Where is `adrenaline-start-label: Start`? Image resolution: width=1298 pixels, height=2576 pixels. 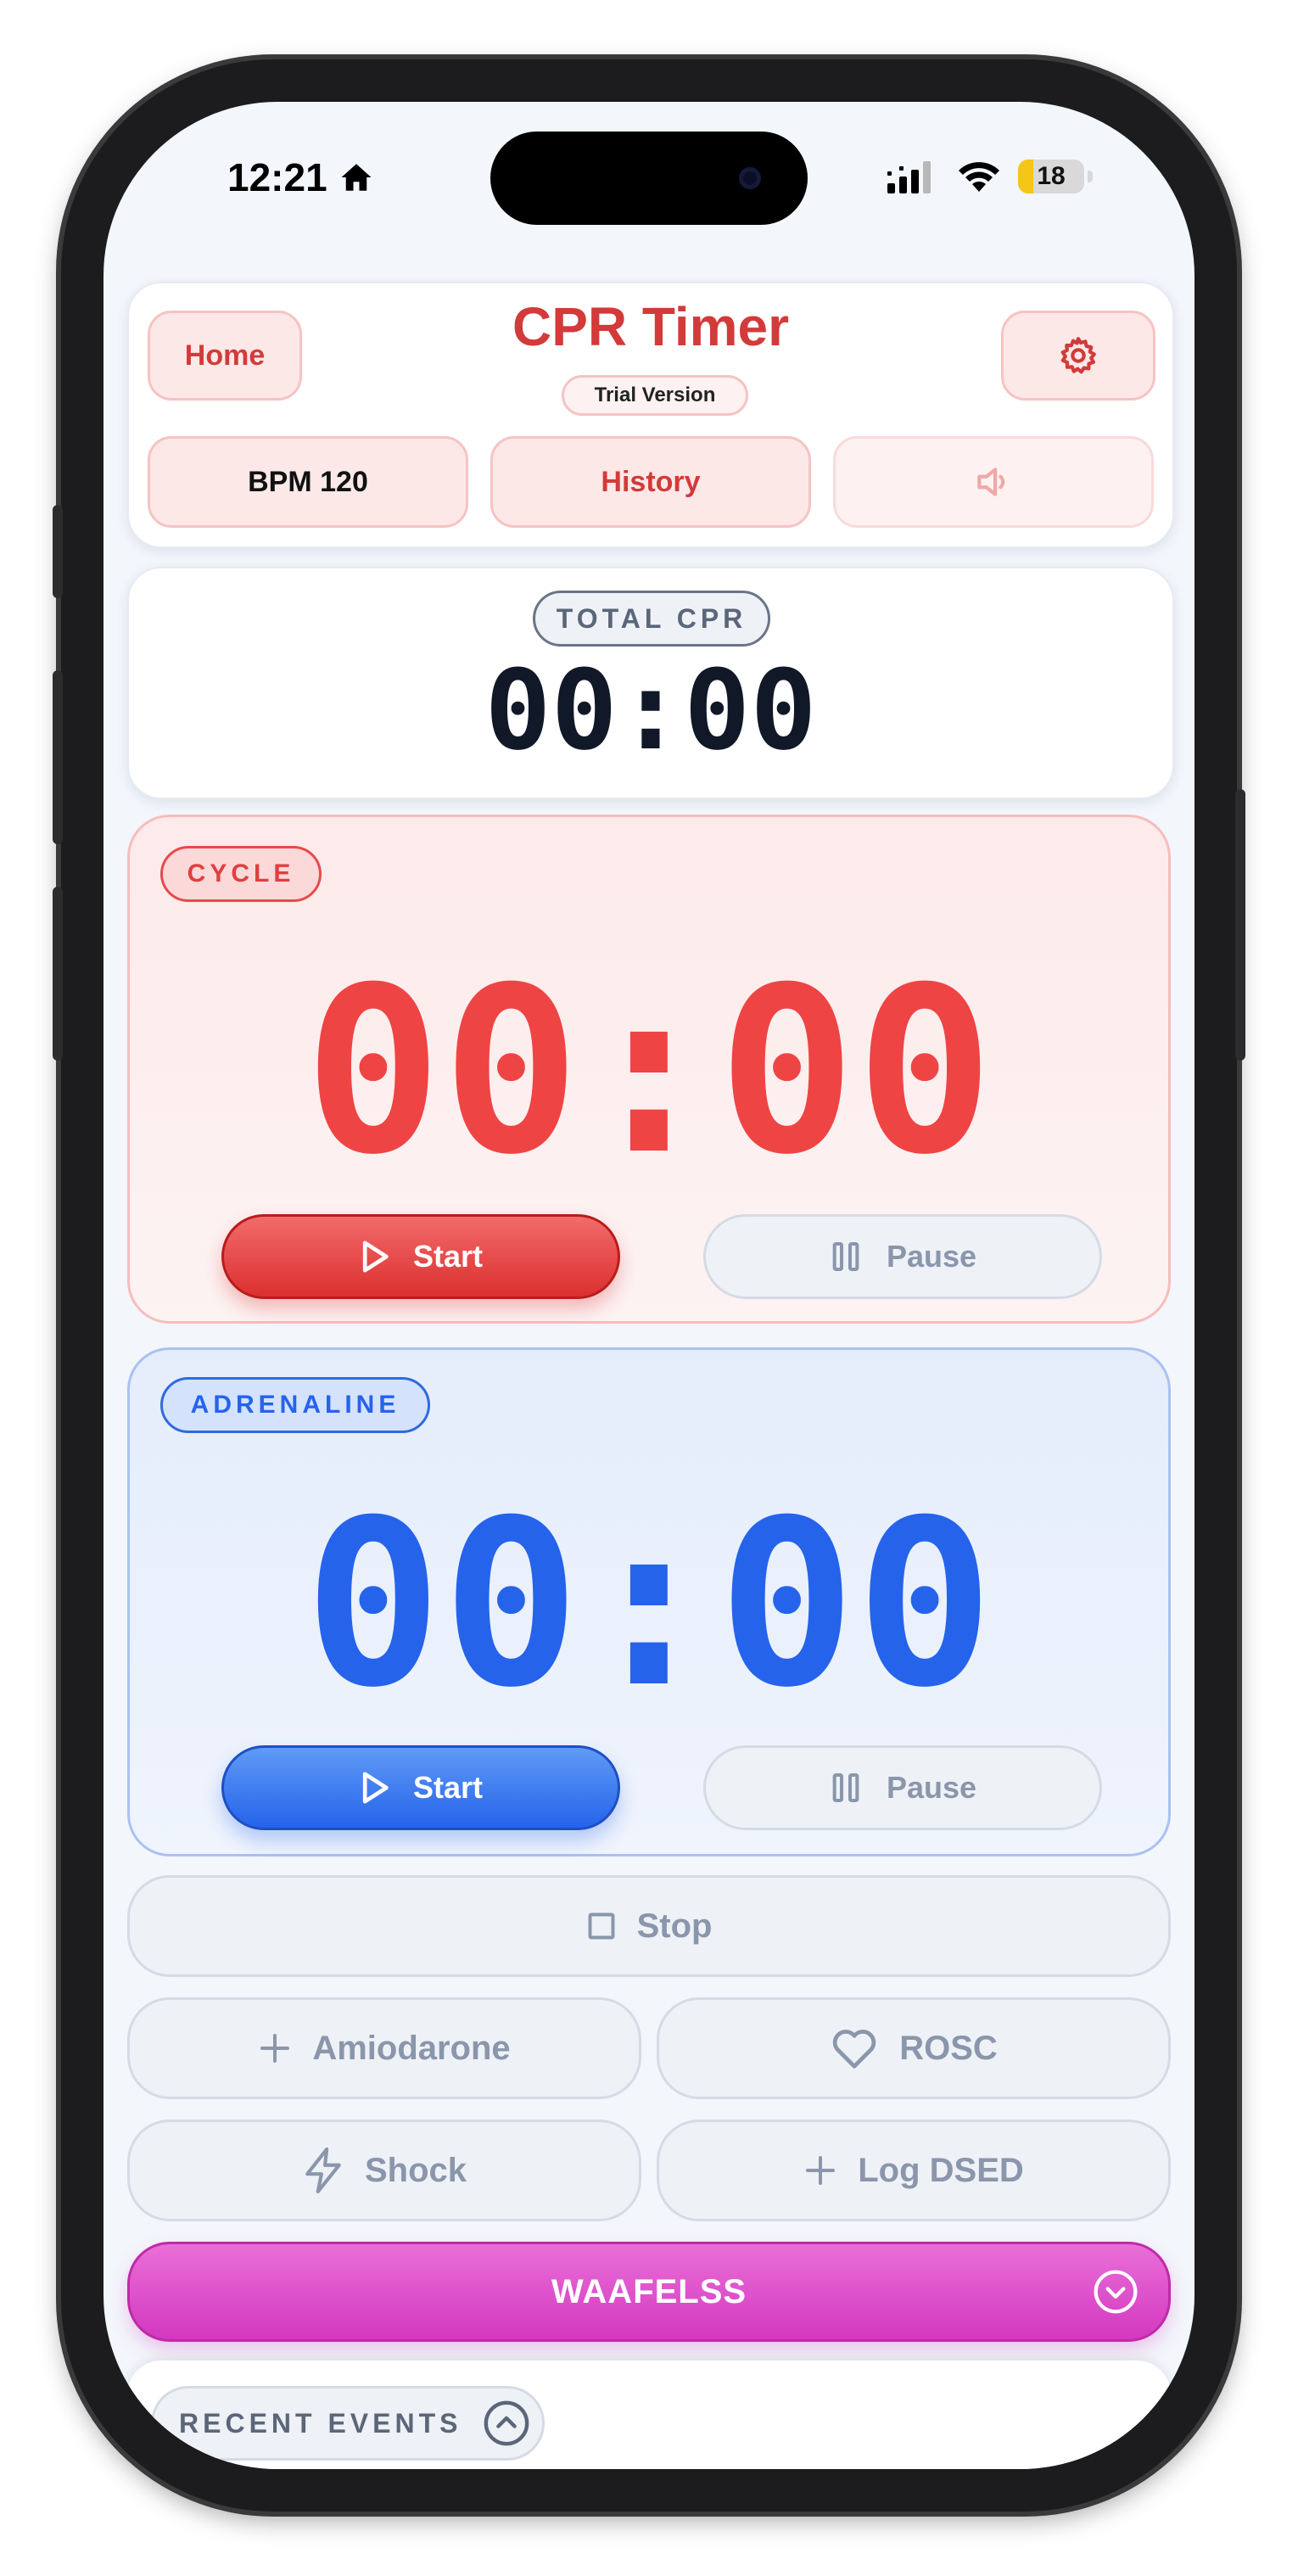 adrenaline-start-label: Start is located at coordinates (448, 1787).